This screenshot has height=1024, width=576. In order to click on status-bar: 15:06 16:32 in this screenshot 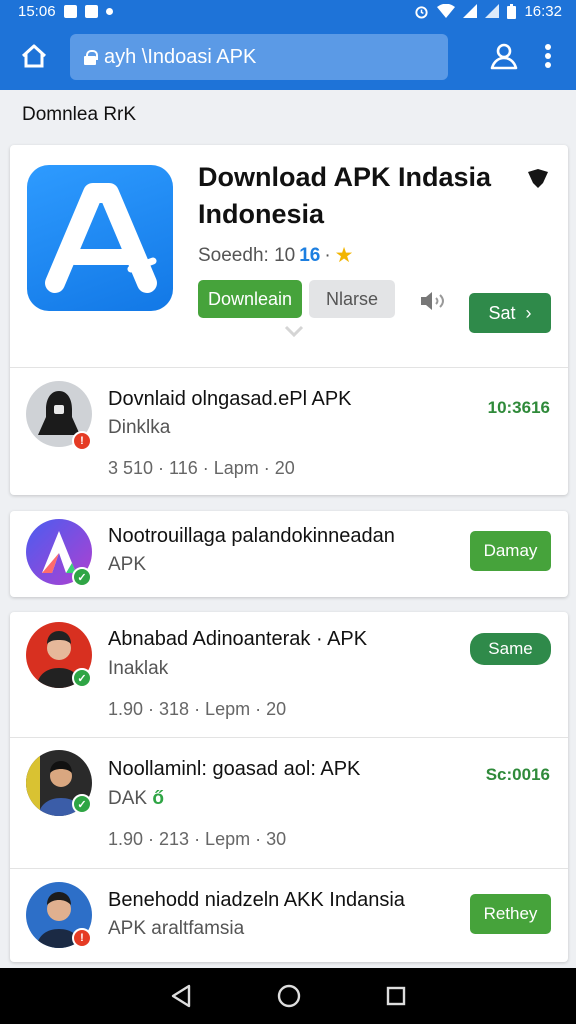, I will do `click(288, 11)`.